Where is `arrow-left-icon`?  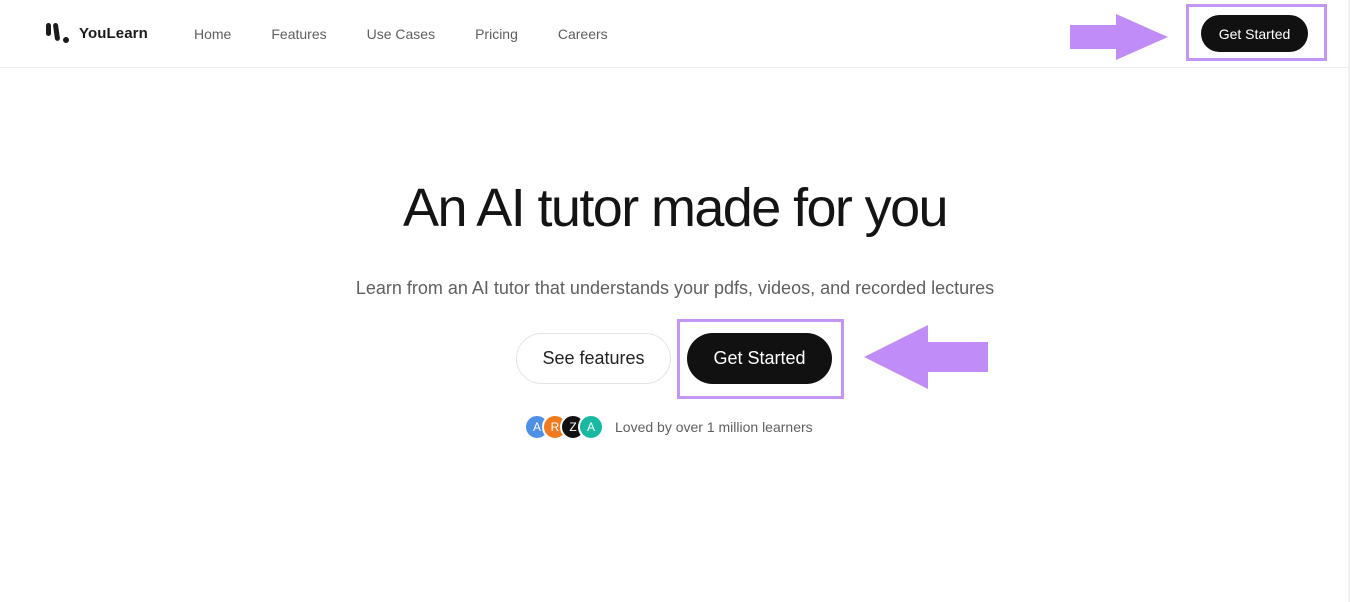 arrow-left-icon is located at coordinates (926, 359).